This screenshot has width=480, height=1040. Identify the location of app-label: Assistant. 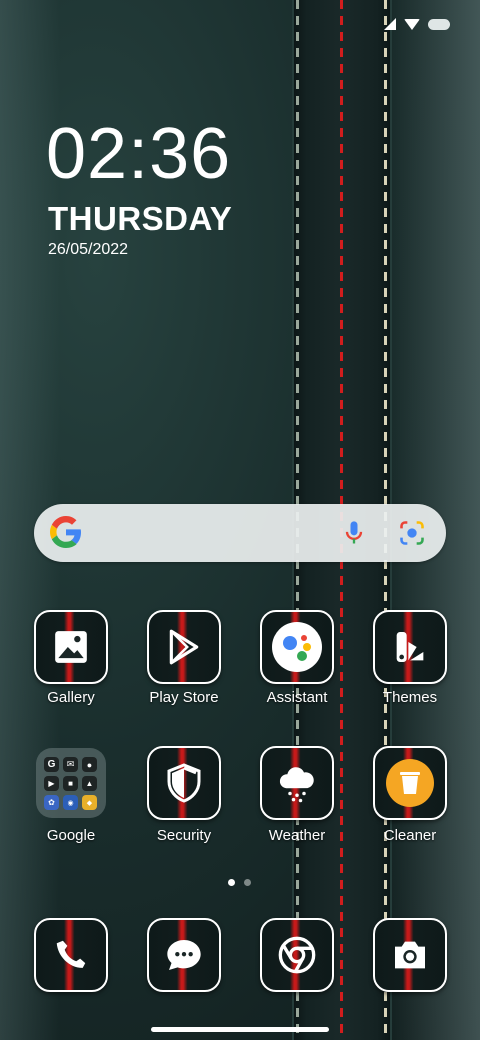
(297, 697).